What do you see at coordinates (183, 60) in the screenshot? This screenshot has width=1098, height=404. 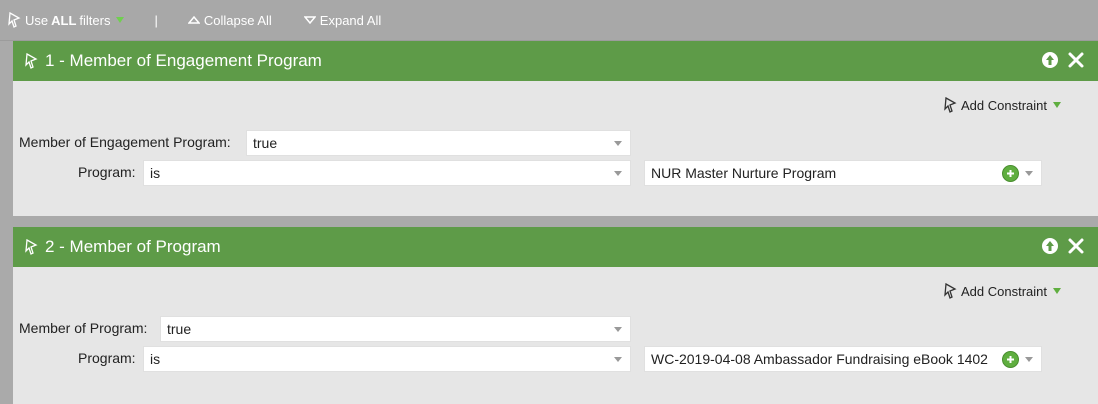 I see `filter-title: 1 - Member of Engagement Program` at bounding box center [183, 60].